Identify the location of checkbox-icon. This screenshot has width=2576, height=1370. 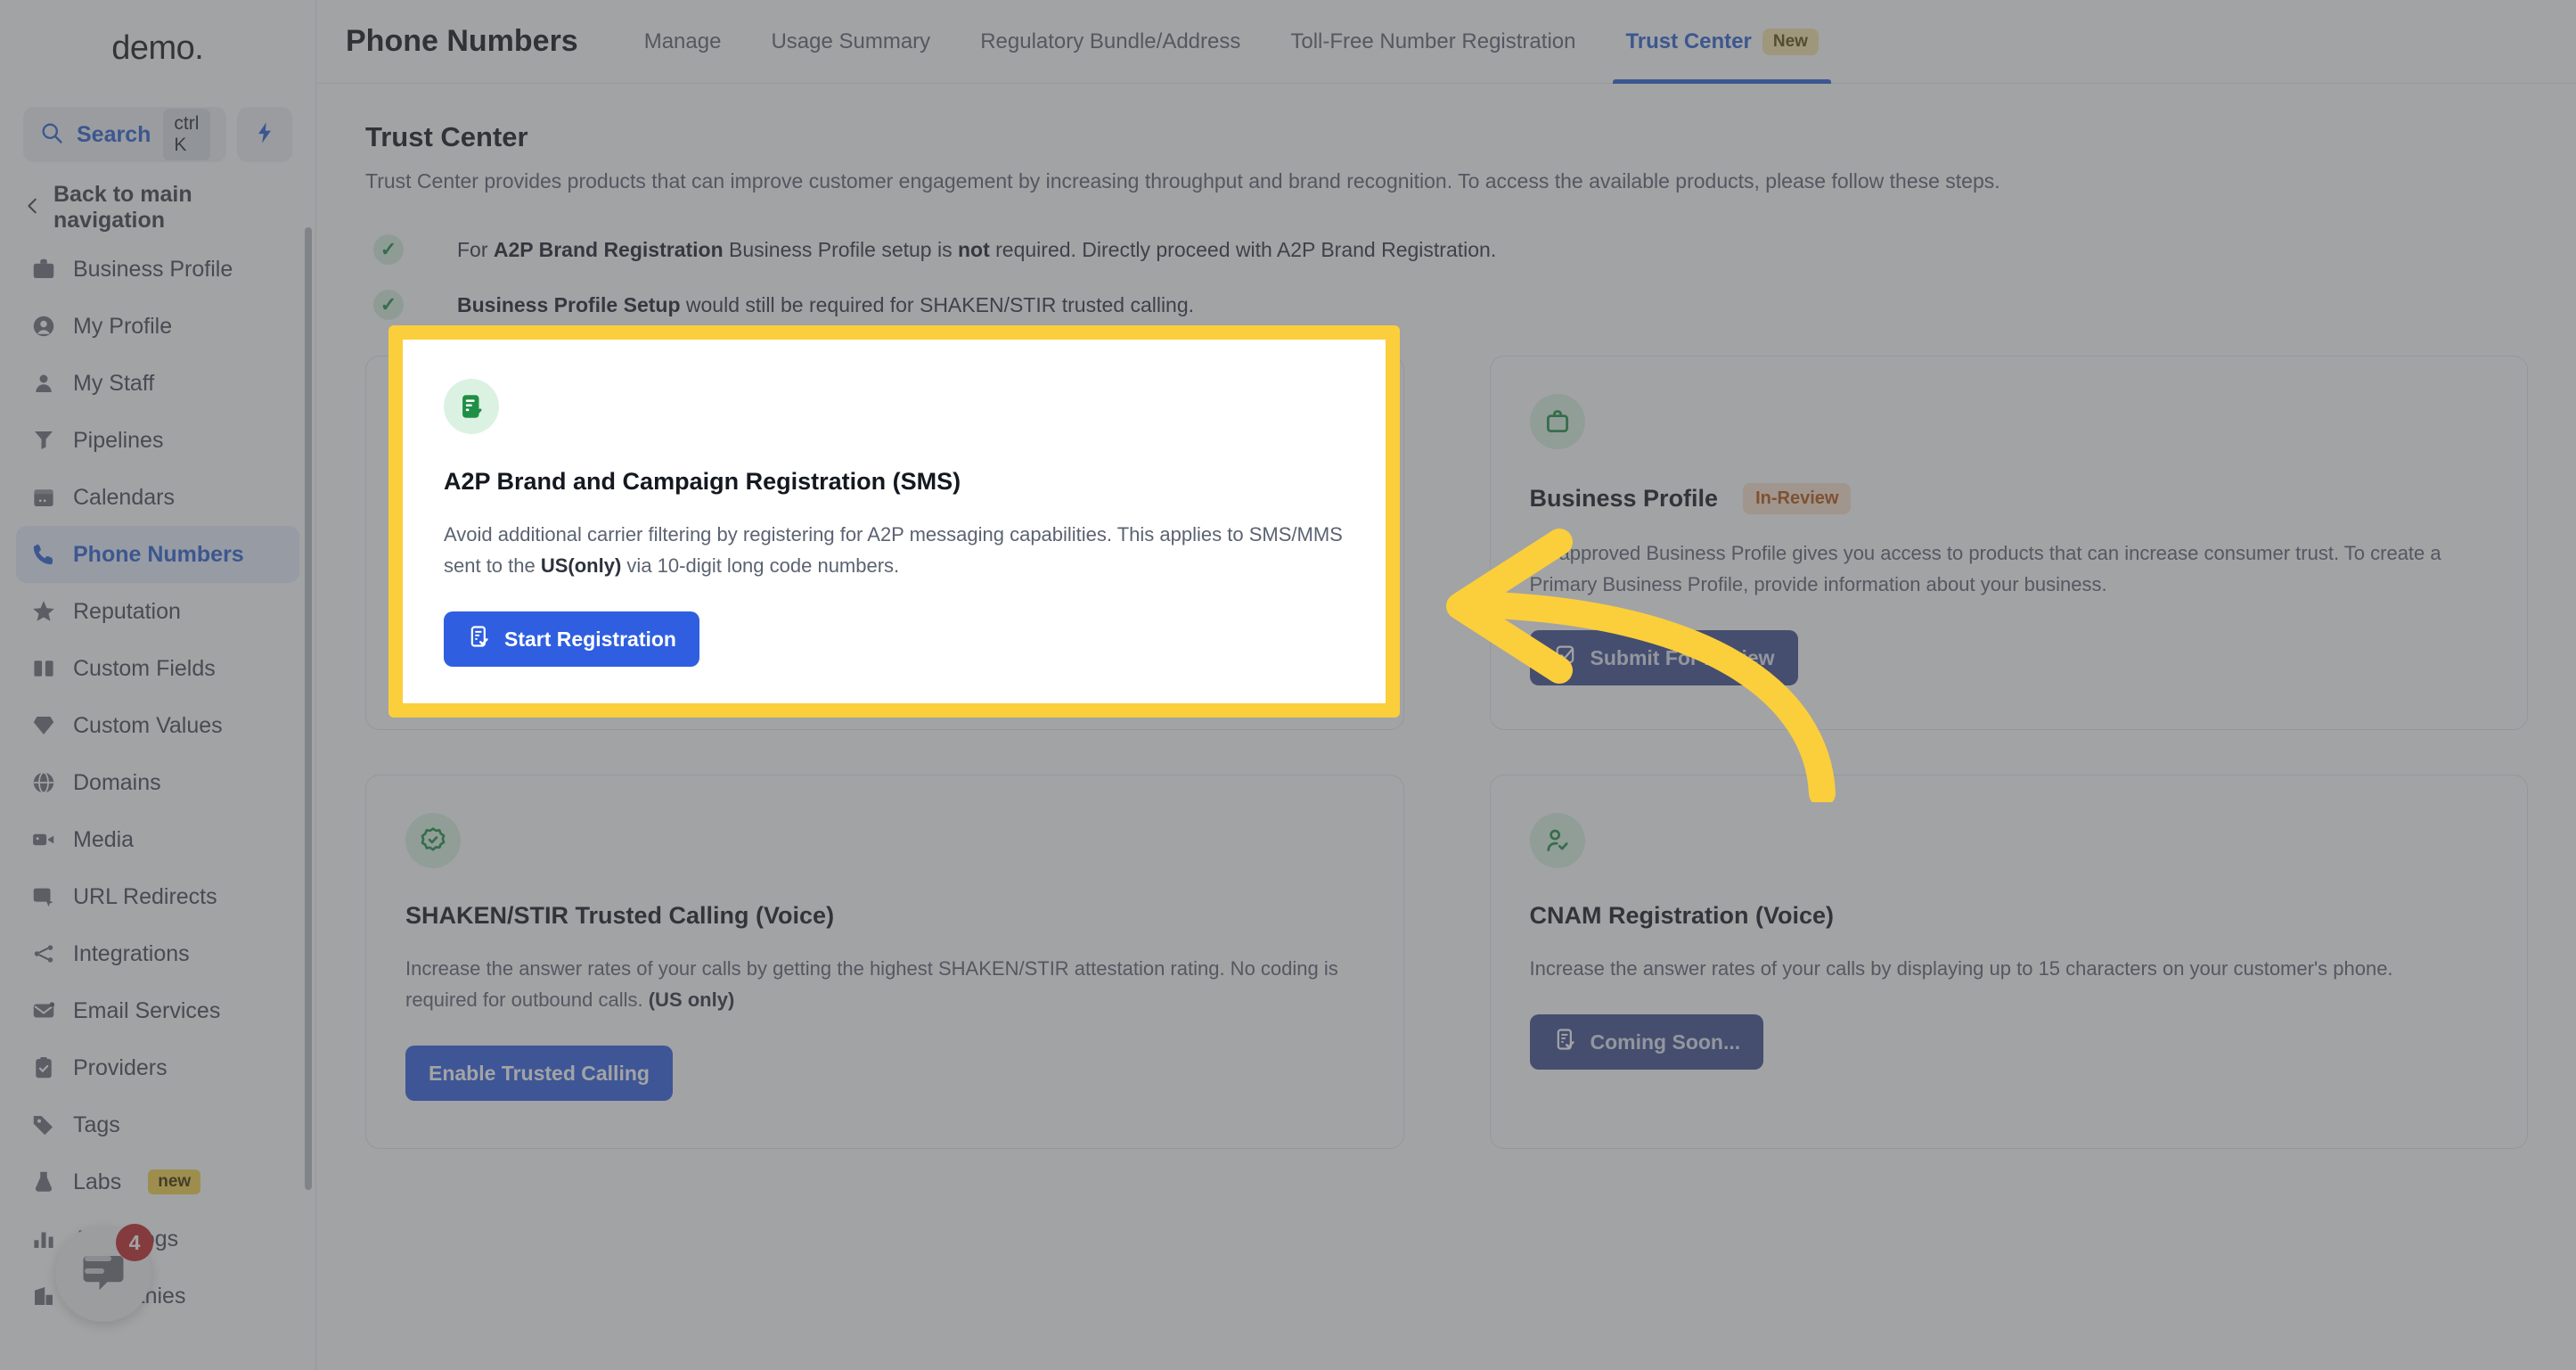
(1565, 658).